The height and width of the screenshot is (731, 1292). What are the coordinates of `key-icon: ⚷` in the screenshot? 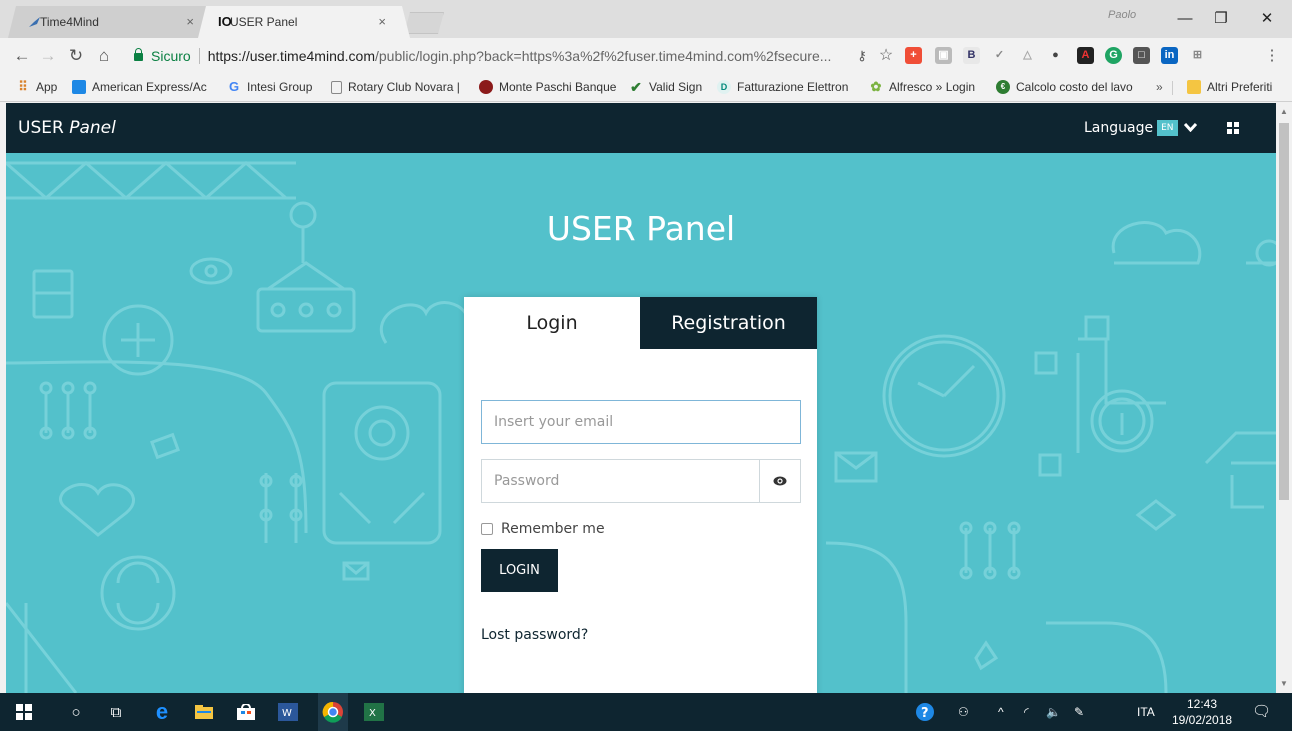 It's located at (862, 56).